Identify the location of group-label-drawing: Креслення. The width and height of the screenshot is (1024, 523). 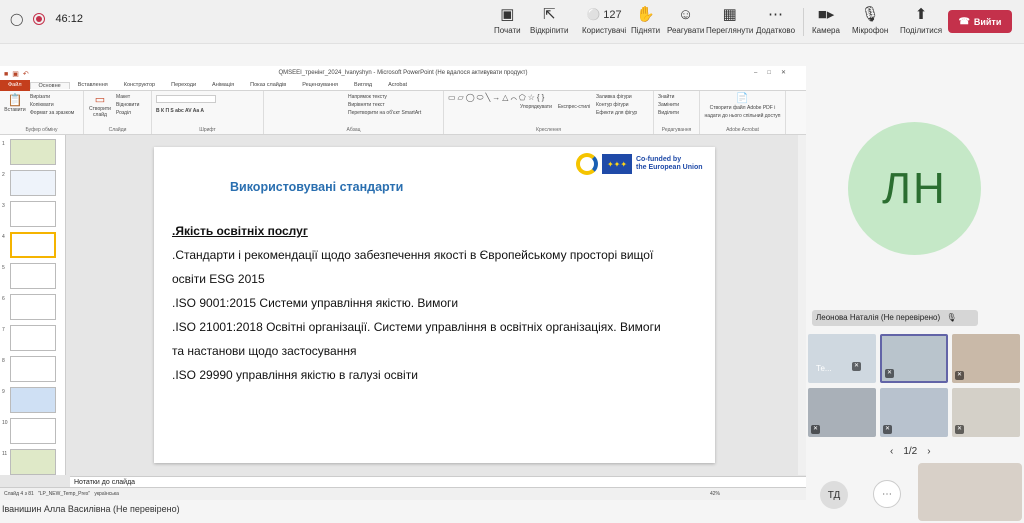
(548, 130).